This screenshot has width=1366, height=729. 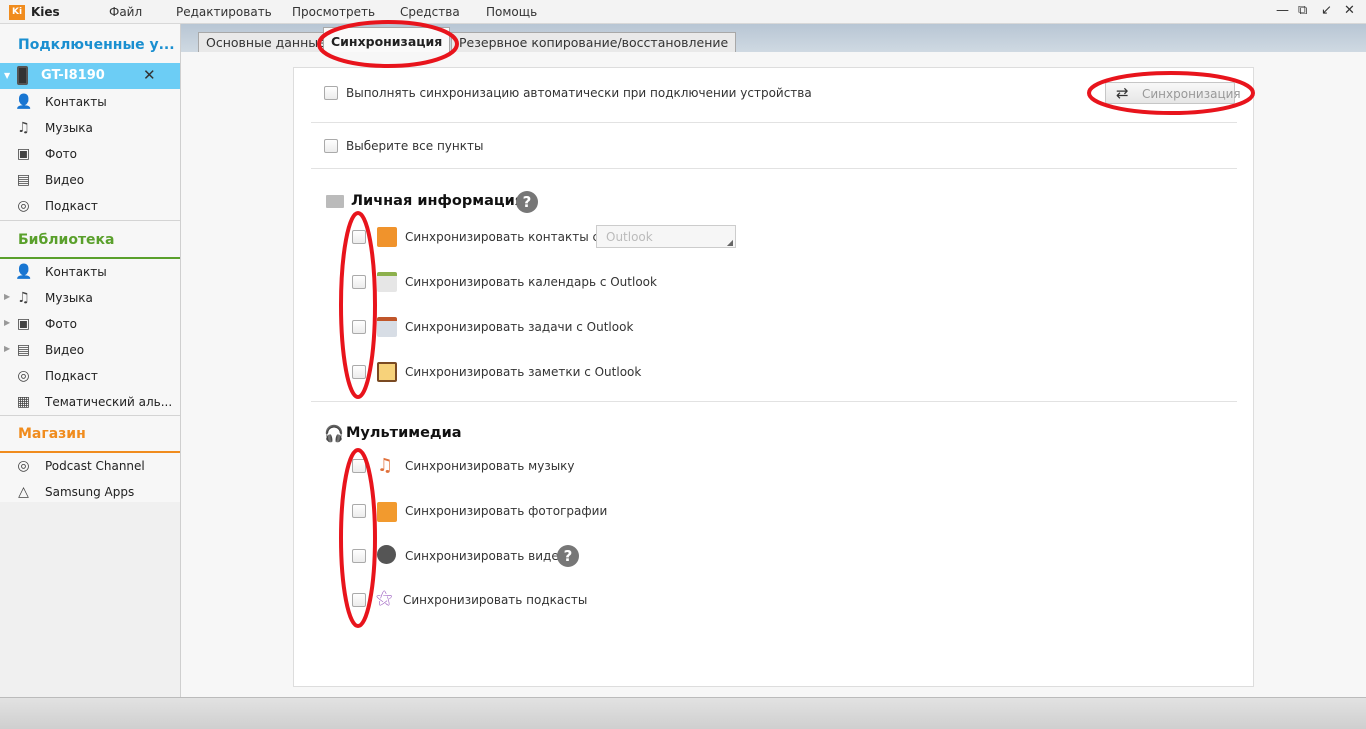 I want to click on sidebar-library-contacts: 👤 Контакты, so click(x=90, y=272).